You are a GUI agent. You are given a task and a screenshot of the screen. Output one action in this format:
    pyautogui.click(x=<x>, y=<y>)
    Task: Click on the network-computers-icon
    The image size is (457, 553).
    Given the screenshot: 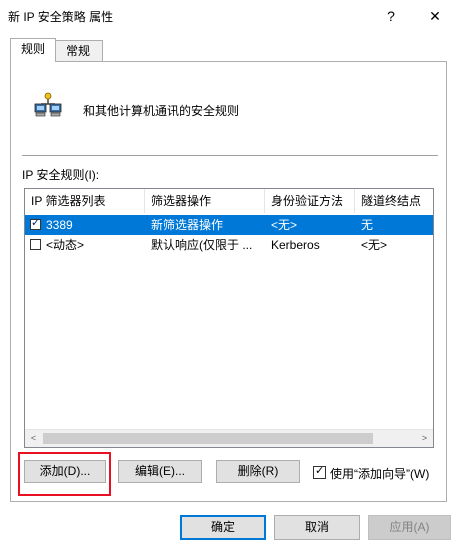 What is the action you would take?
    pyautogui.click(x=48, y=105)
    